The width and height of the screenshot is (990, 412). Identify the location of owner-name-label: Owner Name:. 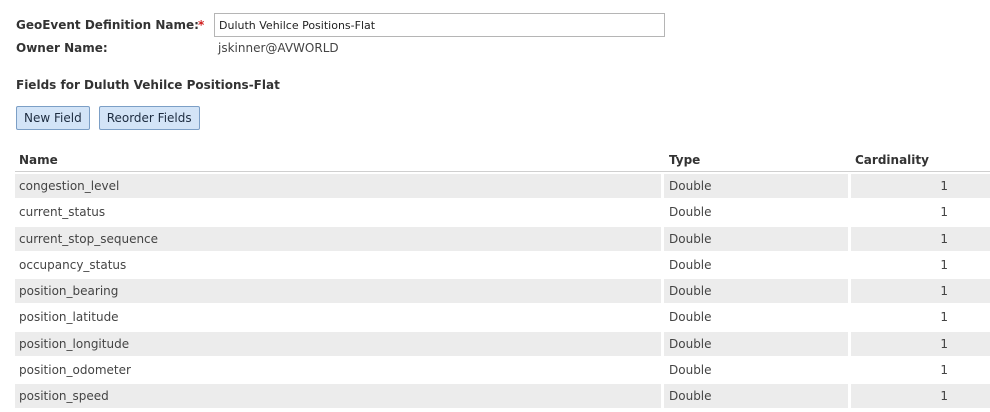
(62, 48).